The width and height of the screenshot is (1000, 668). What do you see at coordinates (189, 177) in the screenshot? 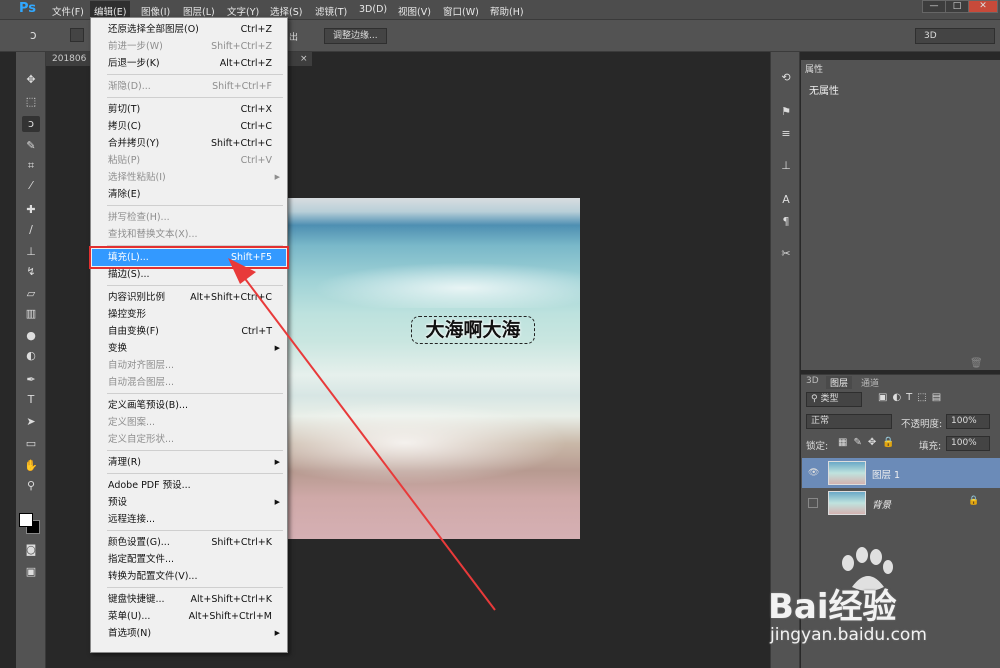
I see `menu-item: 选择性粘贴(I) ▶` at bounding box center [189, 177].